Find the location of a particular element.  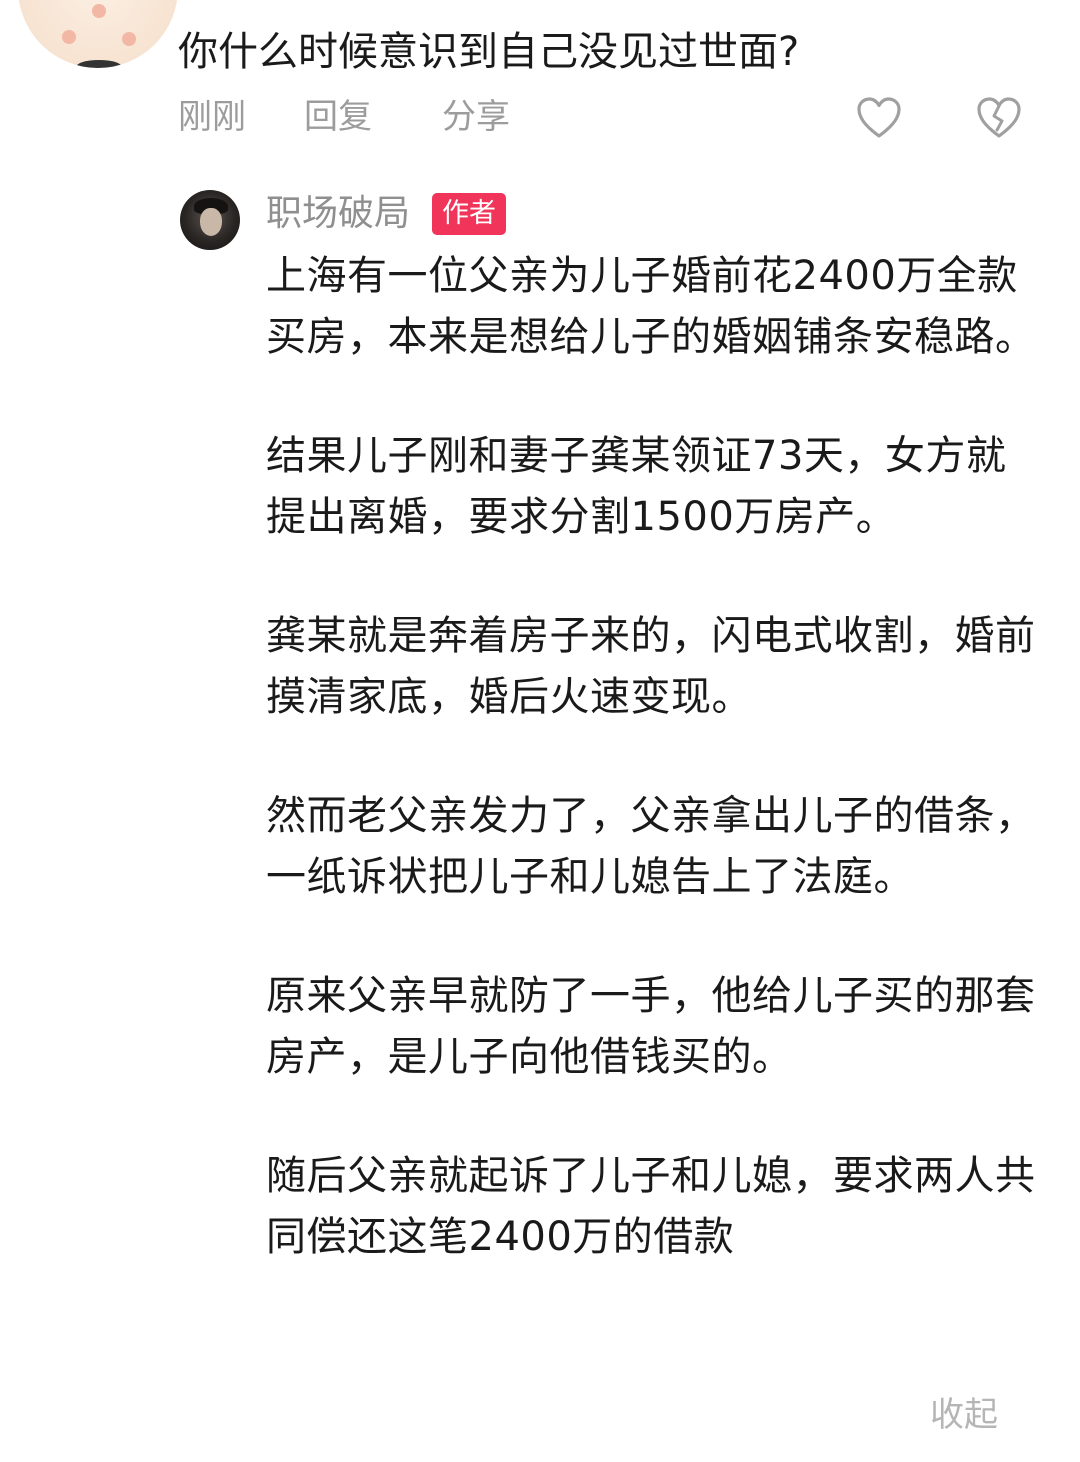

author-name: 职场破局 is located at coordinates (338, 214).